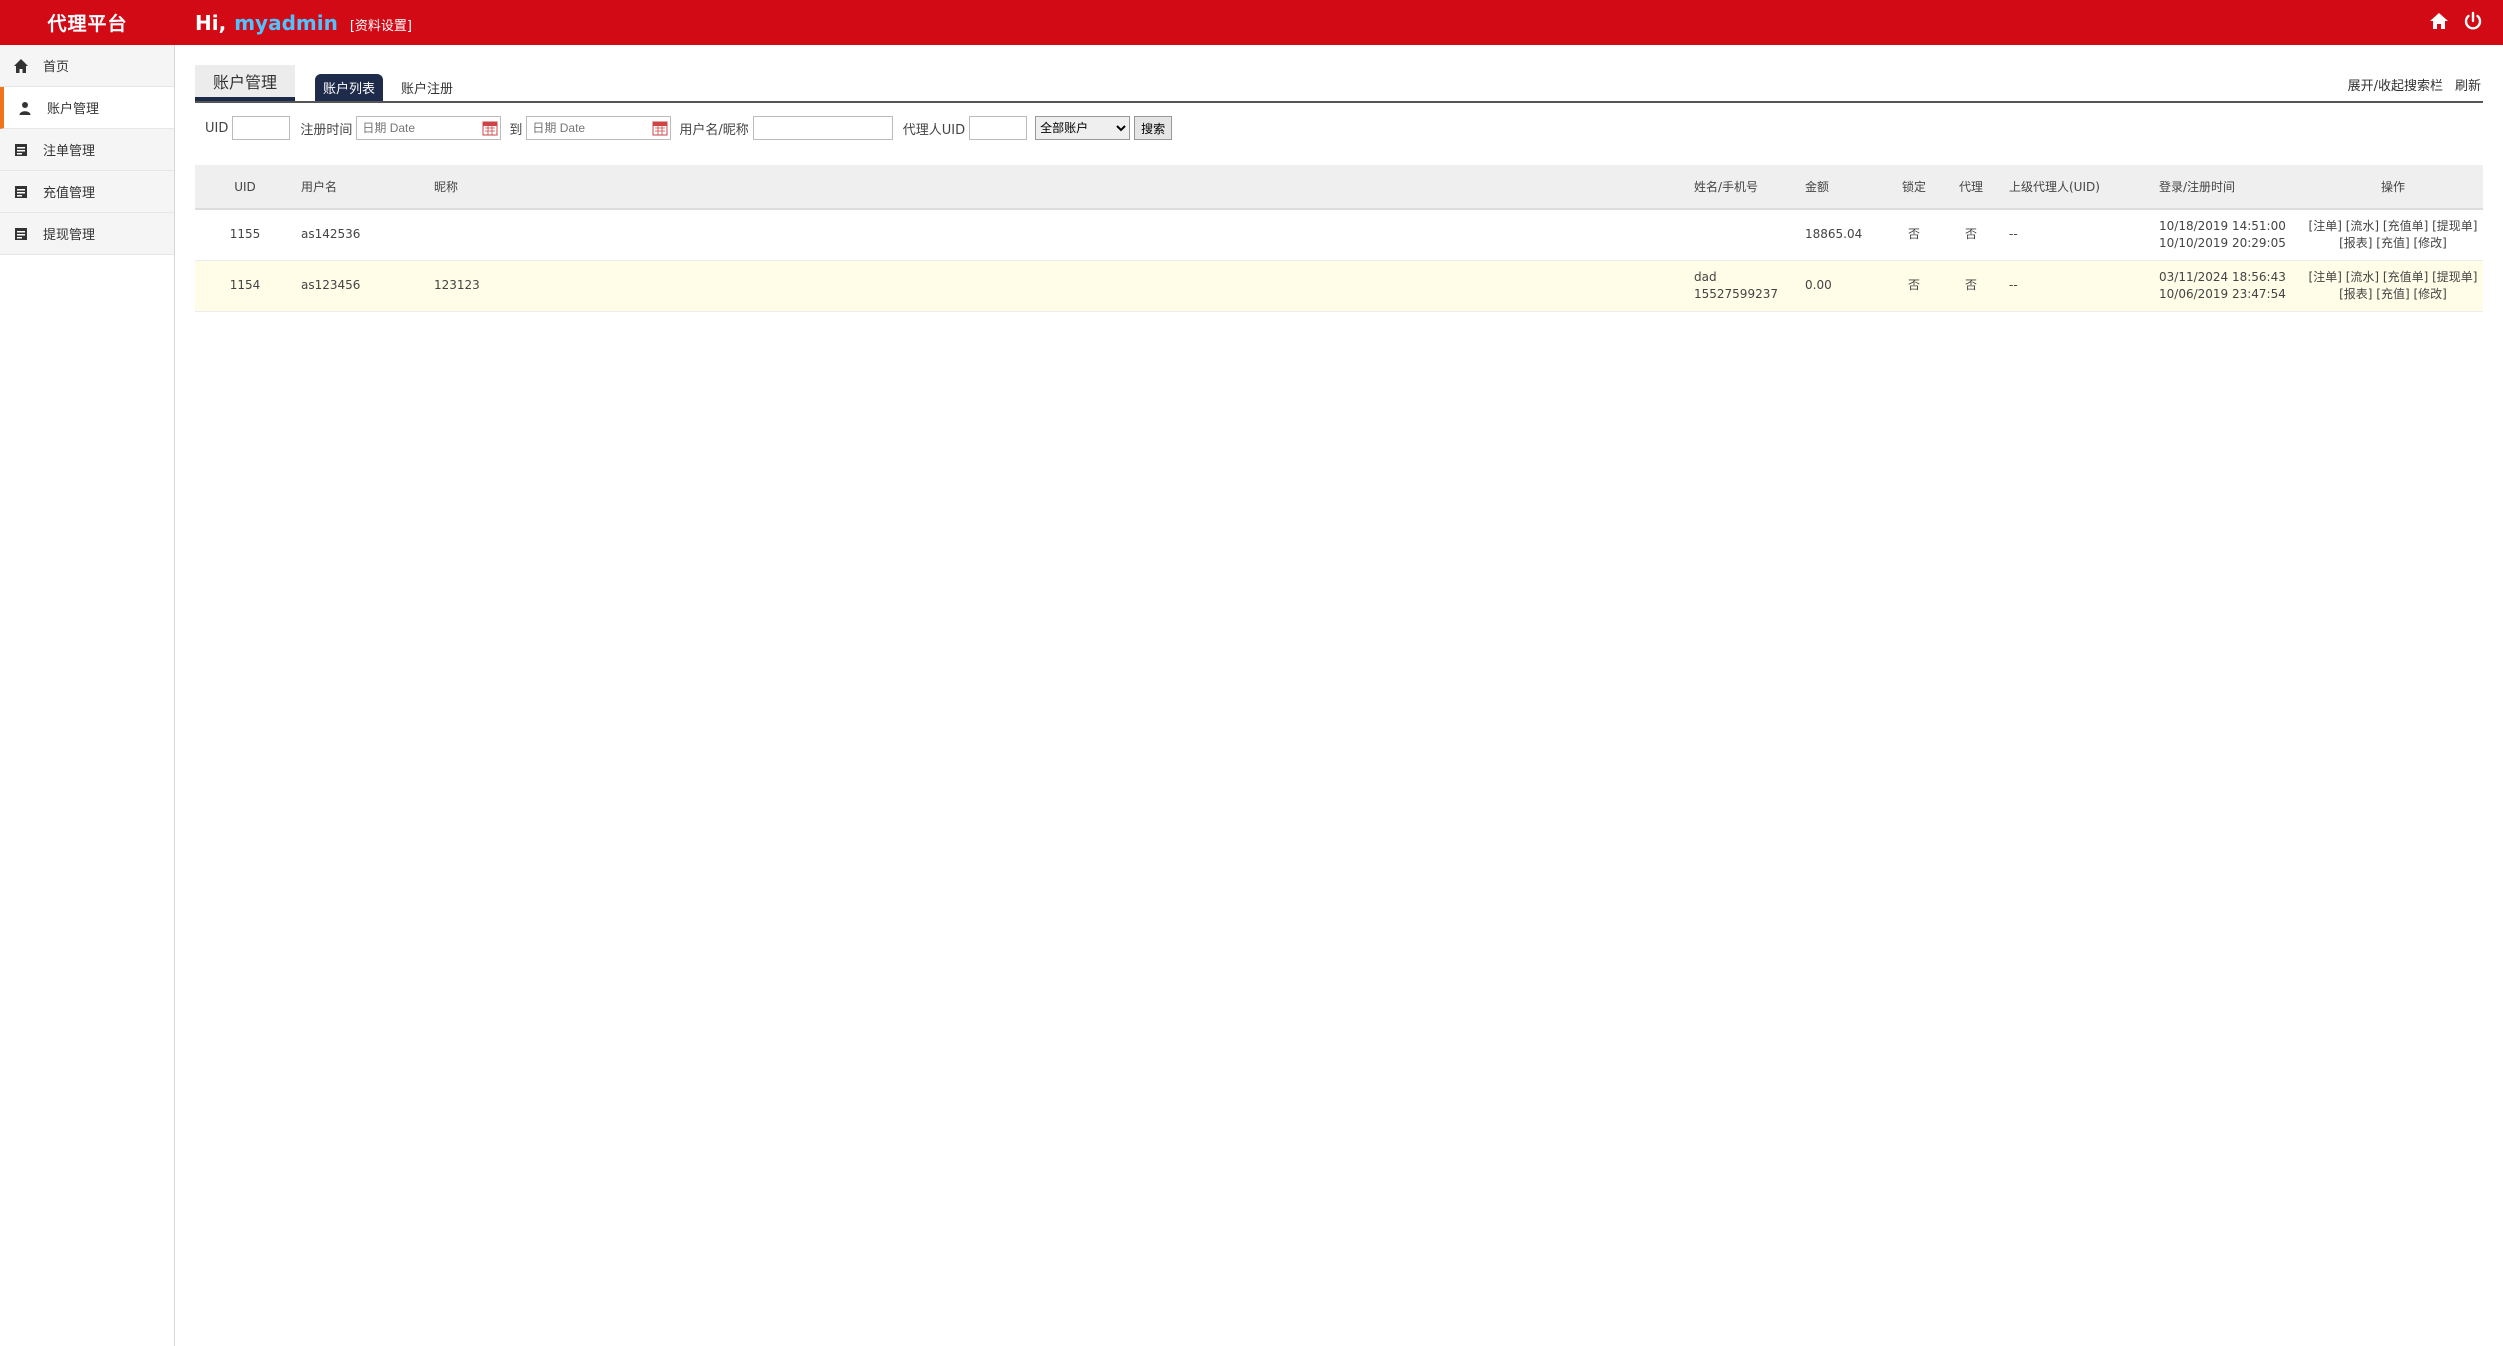  Describe the element at coordinates (1844, 286) in the screenshot. I see `cell-amount: 0.00` at that location.